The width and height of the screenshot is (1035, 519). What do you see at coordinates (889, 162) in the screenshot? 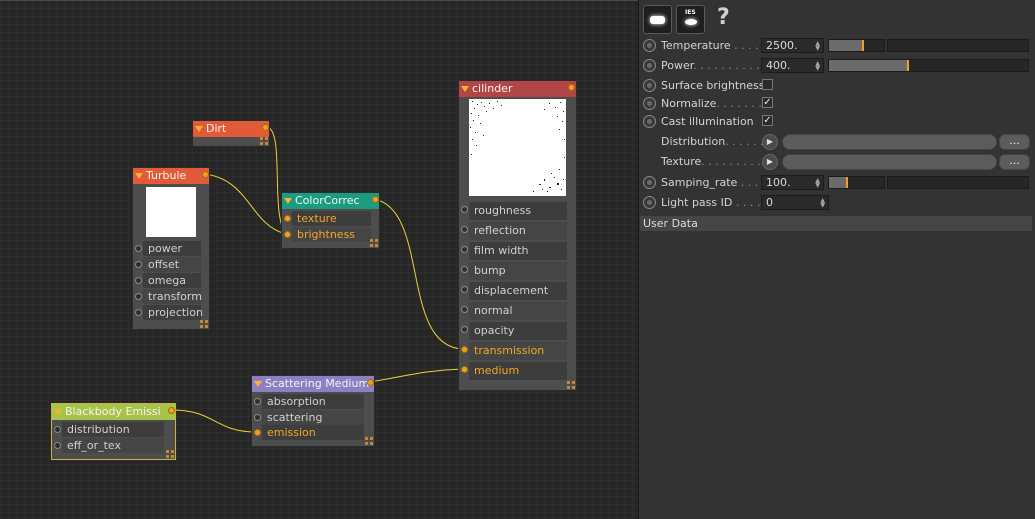
I see `texture-link-field` at bounding box center [889, 162].